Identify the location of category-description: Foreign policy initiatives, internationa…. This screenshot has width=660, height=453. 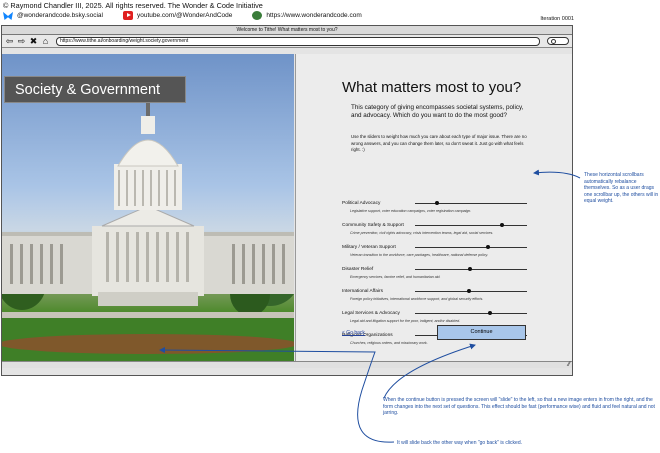
(417, 299).